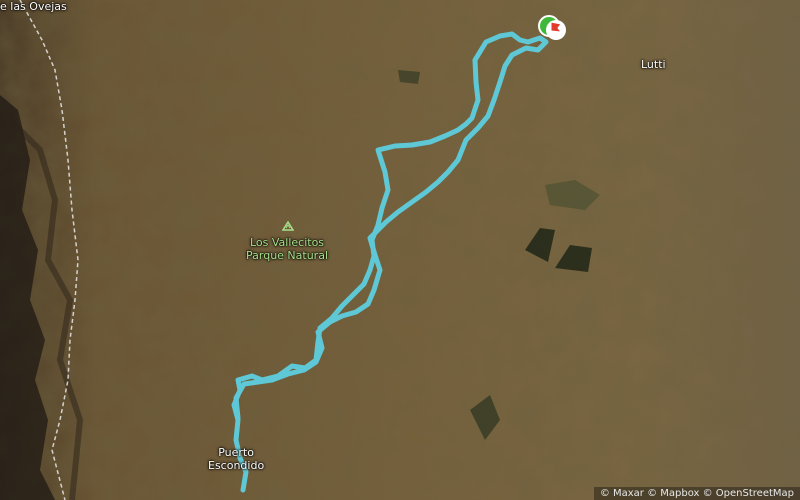 The width and height of the screenshot is (800, 500). I want to click on puerto-label-line2: Escondido, so click(236, 465).